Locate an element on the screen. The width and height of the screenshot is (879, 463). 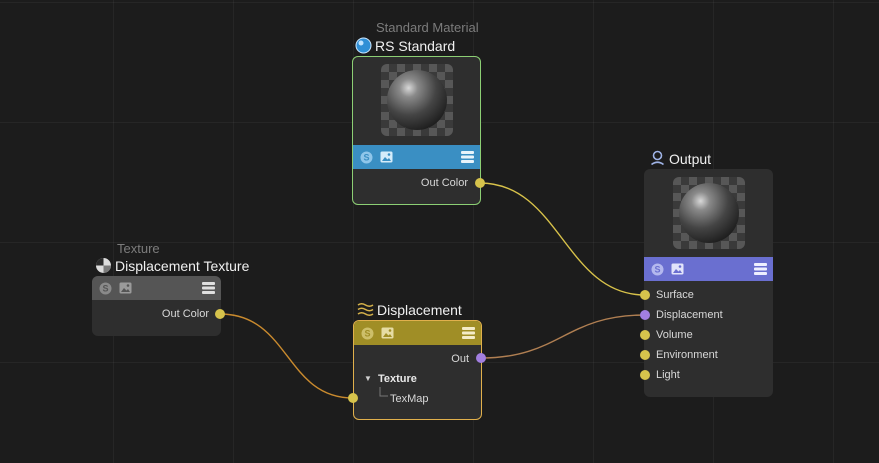
light-label: Light is located at coordinates (668, 375).